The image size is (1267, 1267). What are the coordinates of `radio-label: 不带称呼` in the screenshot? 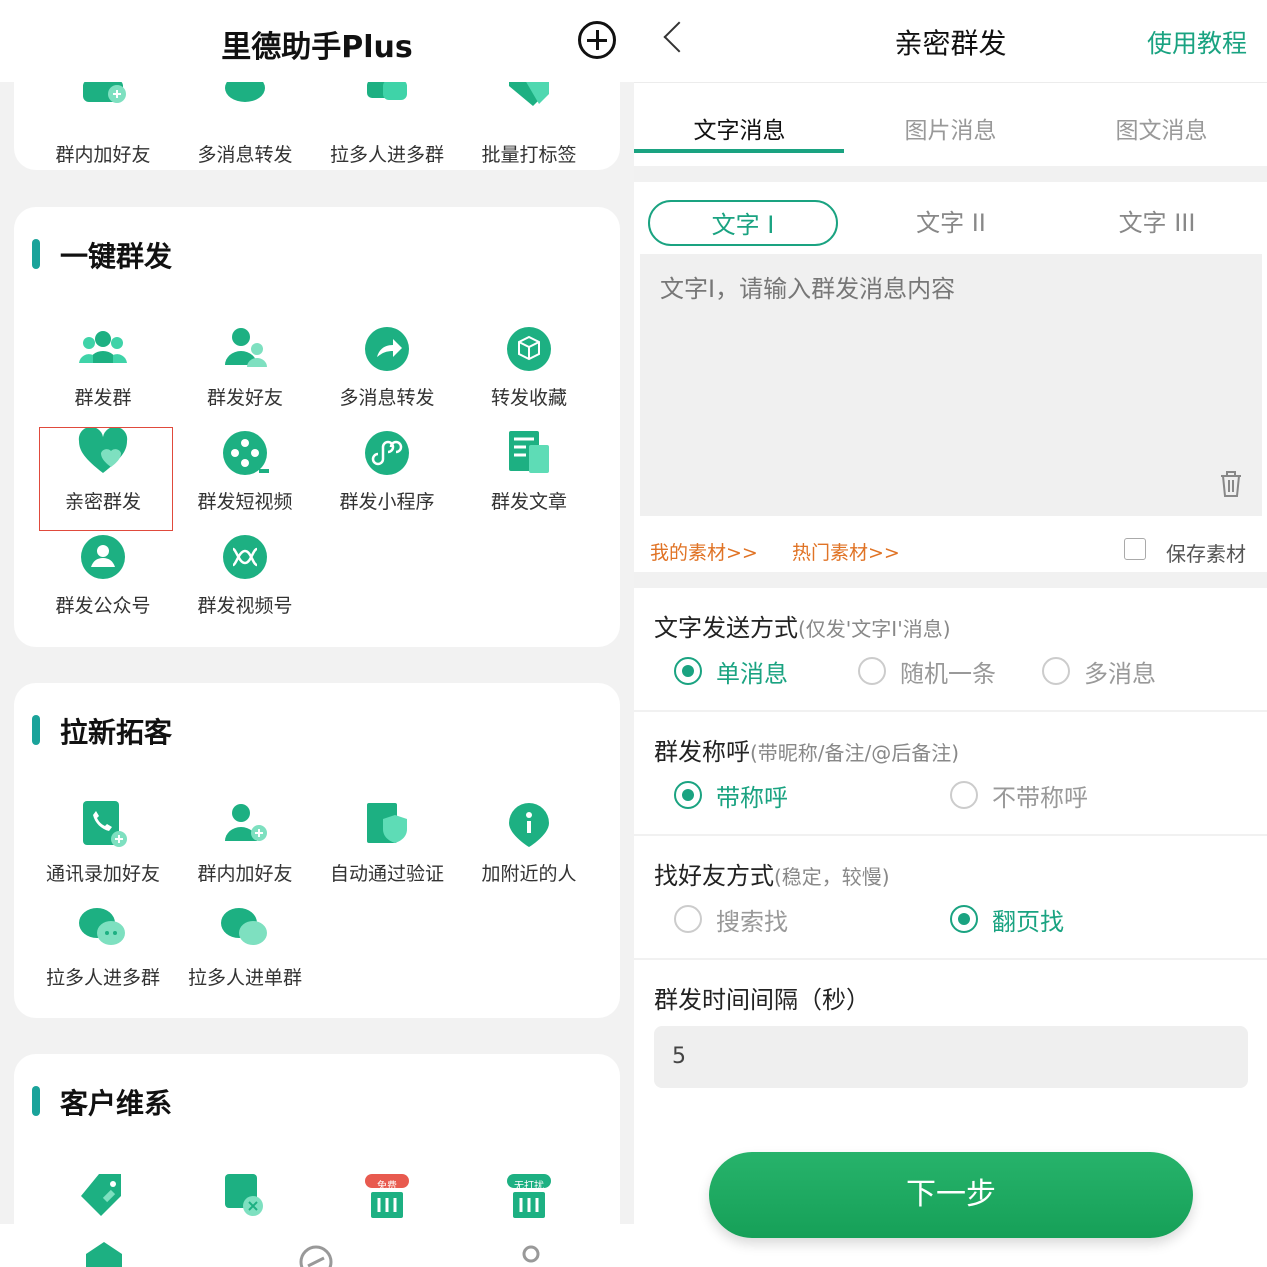 It's located at (1040, 797).